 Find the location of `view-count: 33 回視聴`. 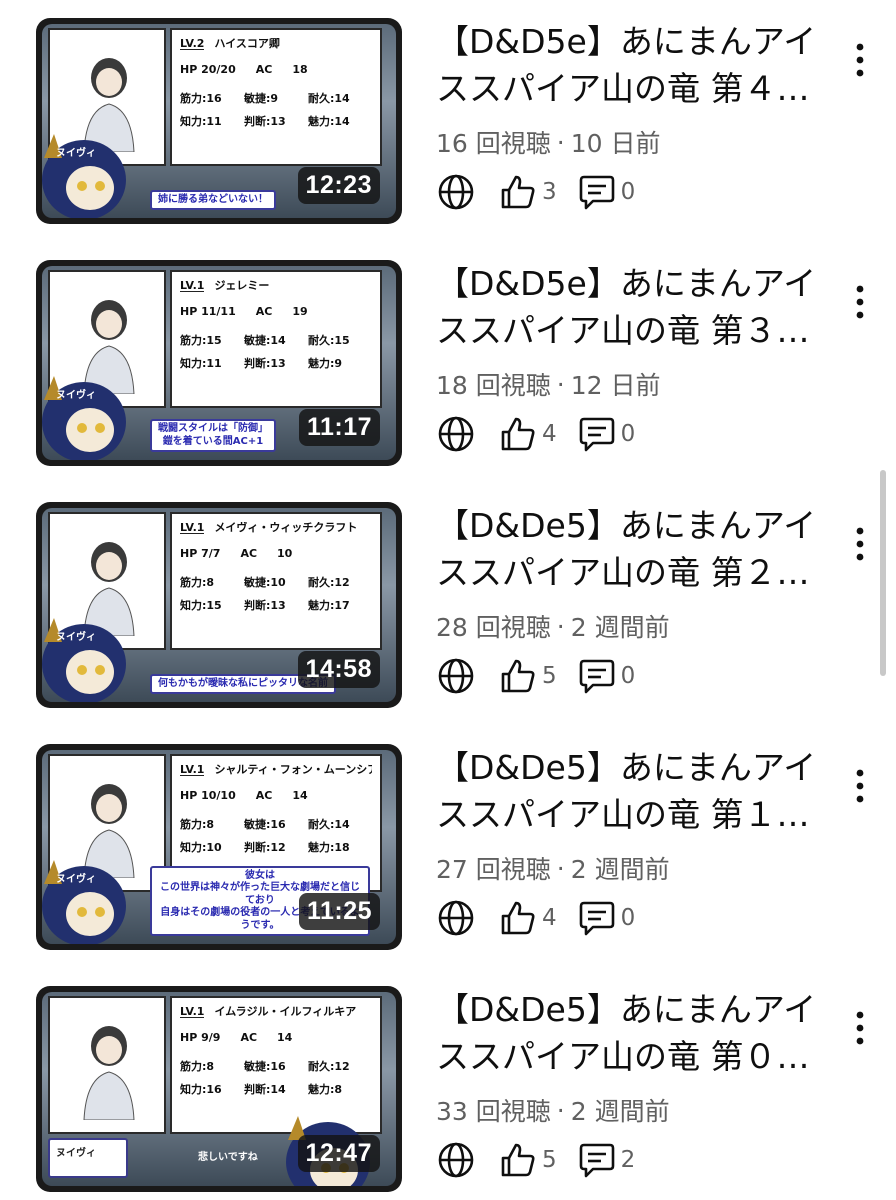

view-count: 33 回視聴 is located at coordinates (493, 1111).